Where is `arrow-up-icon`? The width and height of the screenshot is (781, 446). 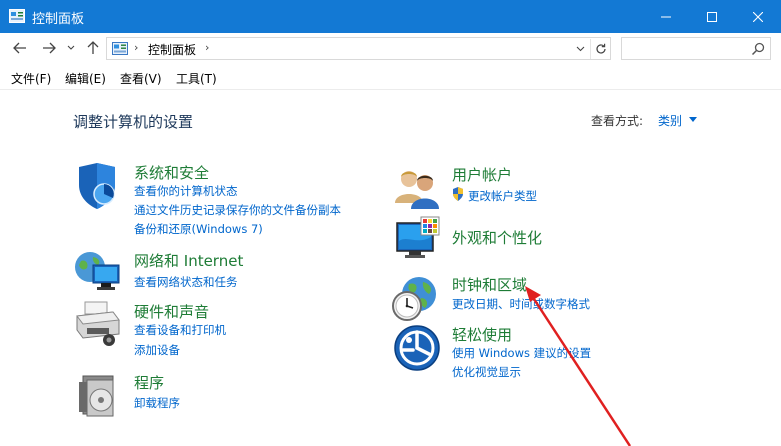
arrow-up-icon is located at coordinates (93, 47).